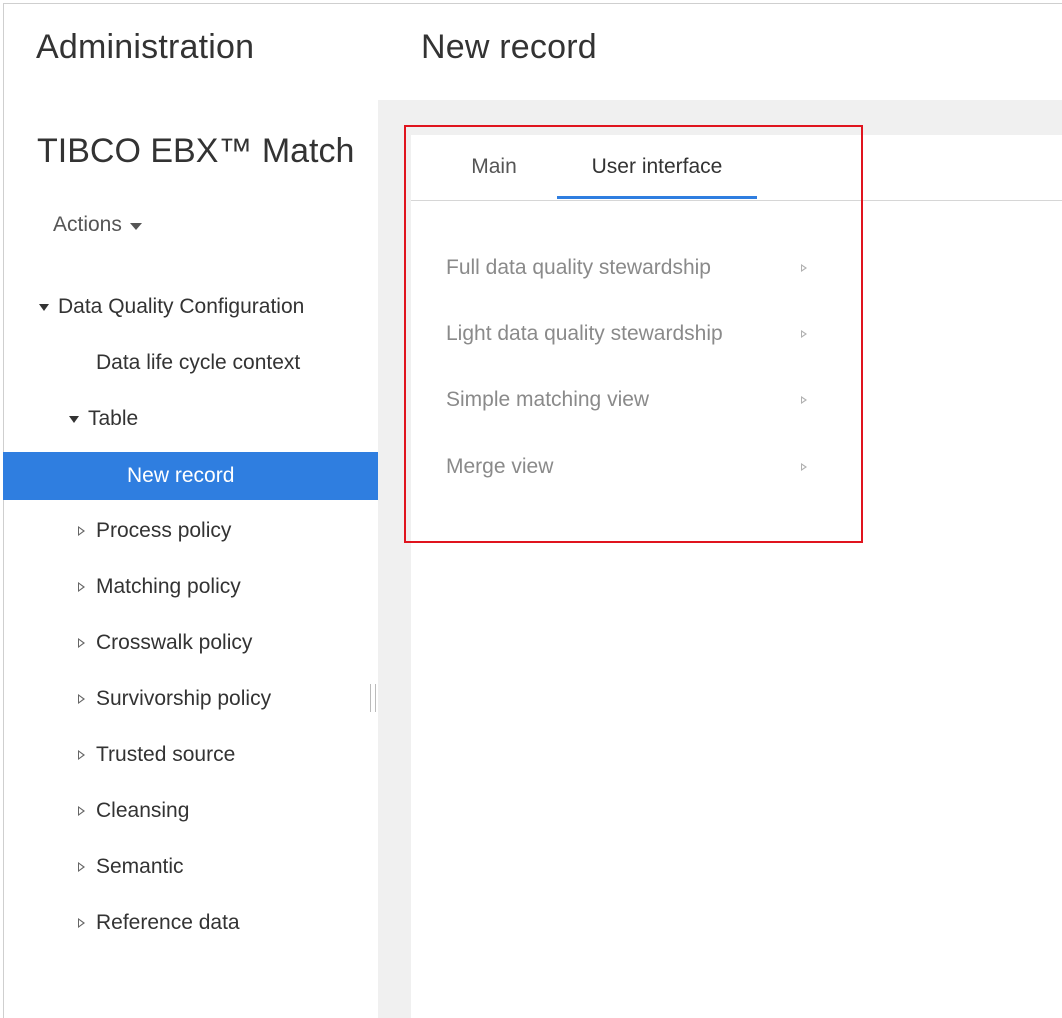  Describe the element at coordinates (168, 922) in the screenshot. I see `tree-item-label: Reference data` at that location.